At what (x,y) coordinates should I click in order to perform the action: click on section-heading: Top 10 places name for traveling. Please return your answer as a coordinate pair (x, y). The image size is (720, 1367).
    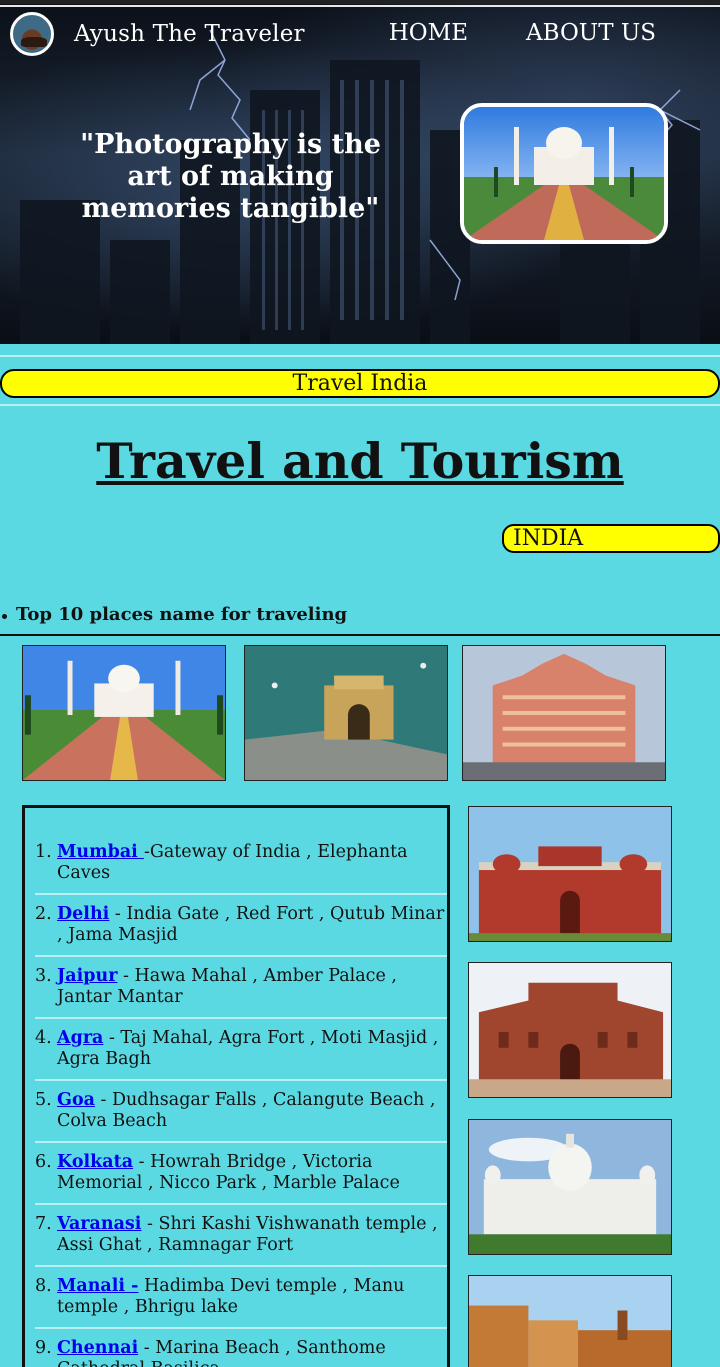
    Looking at the image, I should click on (173, 614).